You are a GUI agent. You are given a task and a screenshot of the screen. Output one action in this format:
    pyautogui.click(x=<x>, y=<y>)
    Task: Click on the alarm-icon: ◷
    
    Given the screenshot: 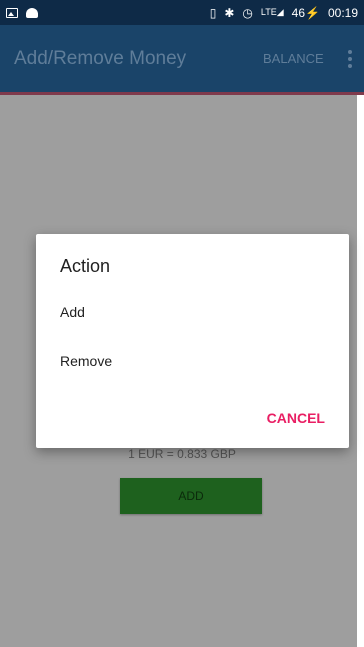 What is the action you would take?
    pyautogui.click(x=247, y=12)
    